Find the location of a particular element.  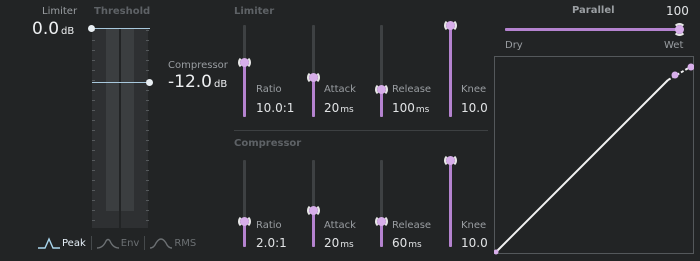

mode-peak-label: Peak is located at coordinates (74, 243).